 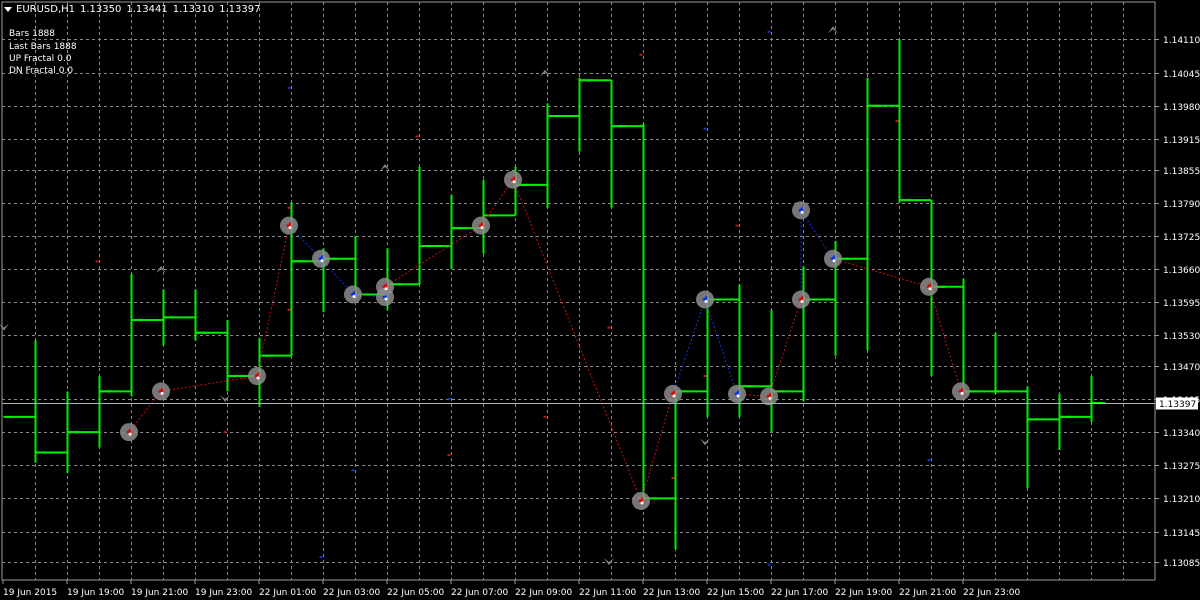 I want to click on x-tick-label: 22 Jun 05:00, so click(x=415, y=593).